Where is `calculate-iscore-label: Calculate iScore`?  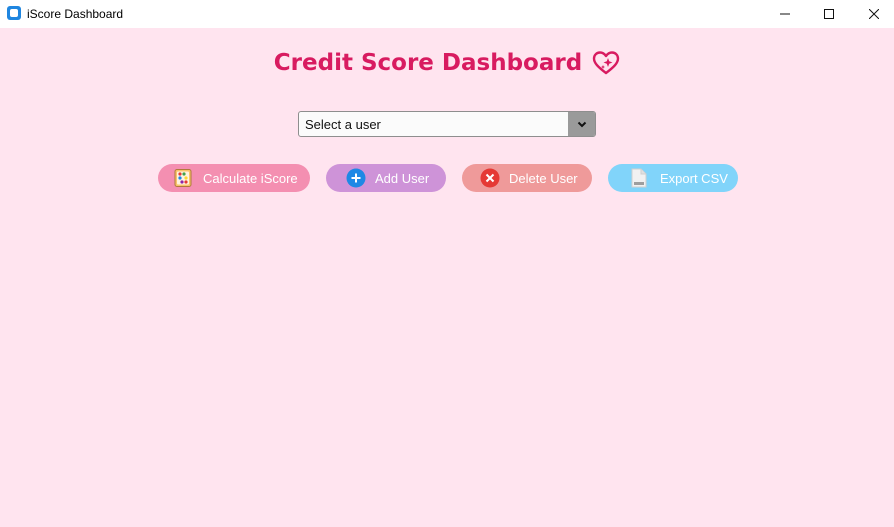
calculate-iscore-label: Calculate iScore is located at coordinates (250, 178).